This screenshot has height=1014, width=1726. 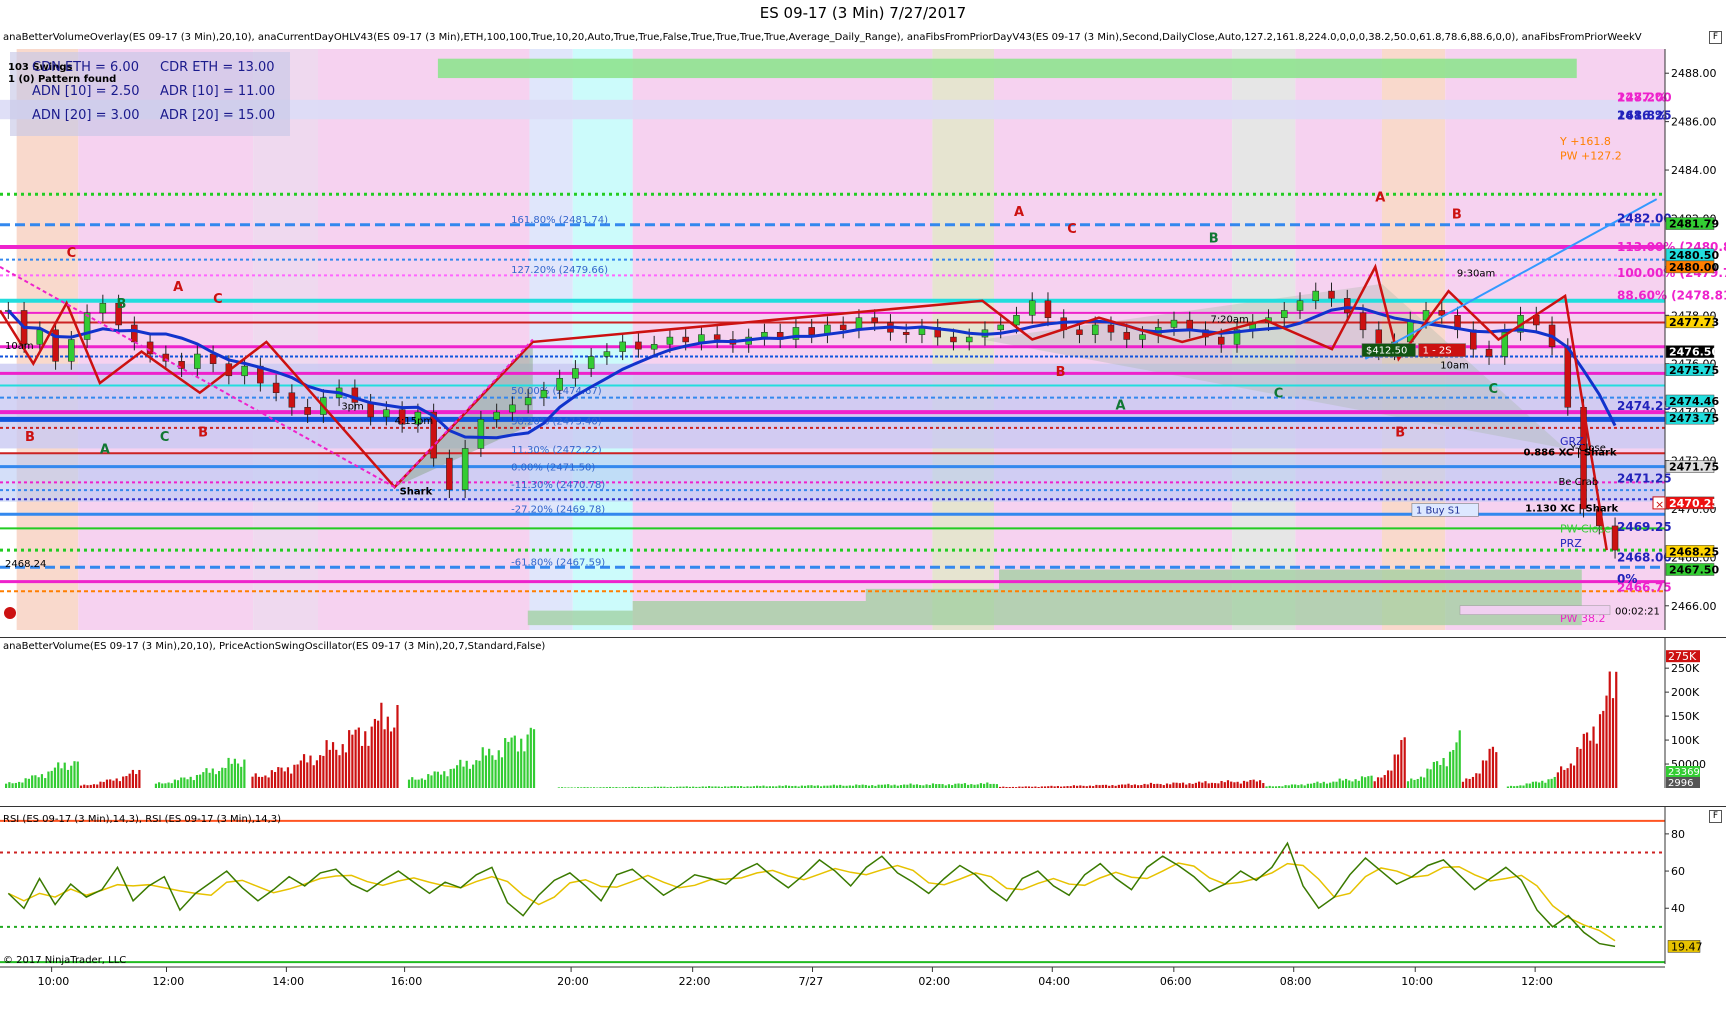 I want to click on panel-options-button: F, so click(x=1715, y=37).